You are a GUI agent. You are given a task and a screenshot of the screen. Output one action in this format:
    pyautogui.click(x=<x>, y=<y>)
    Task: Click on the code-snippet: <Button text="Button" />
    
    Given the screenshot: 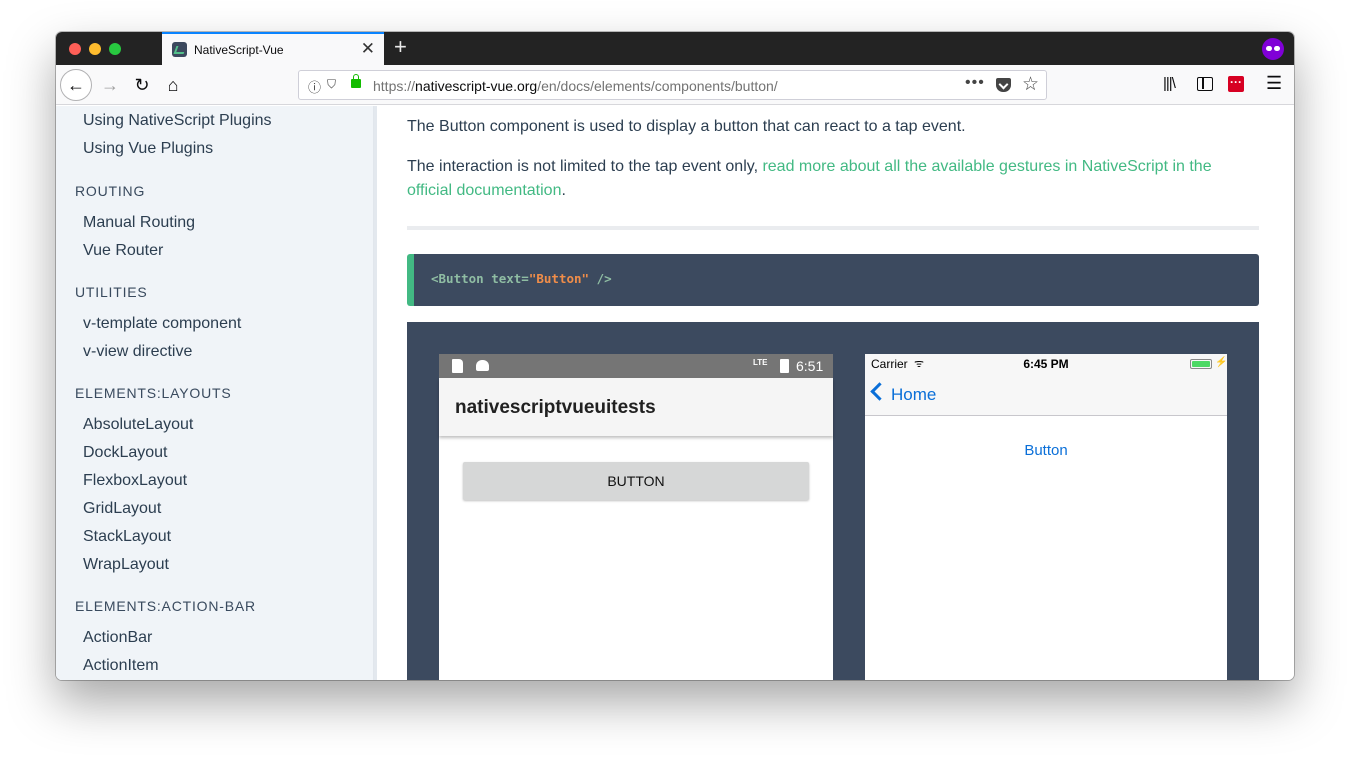 What is the action you would take?
    pyautogui.click(x=521, y=278)
    